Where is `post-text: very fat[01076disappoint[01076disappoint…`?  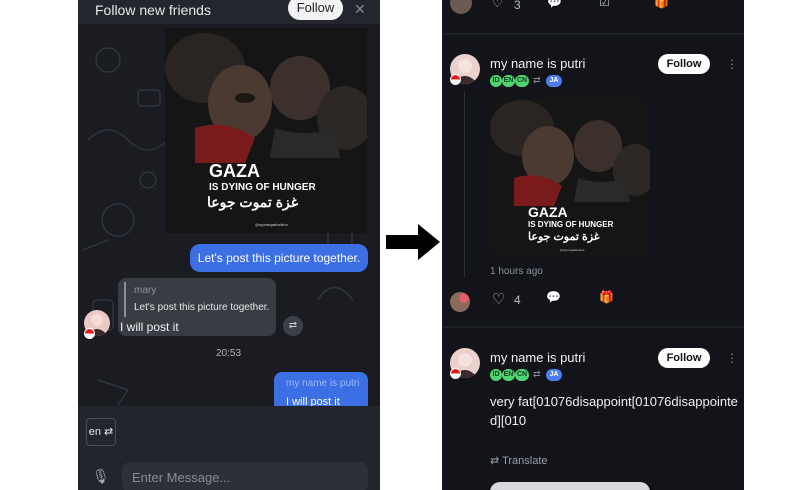
post-text: very fat[01076disappoint[01076disappoint… is located at coordinates (614, 411).